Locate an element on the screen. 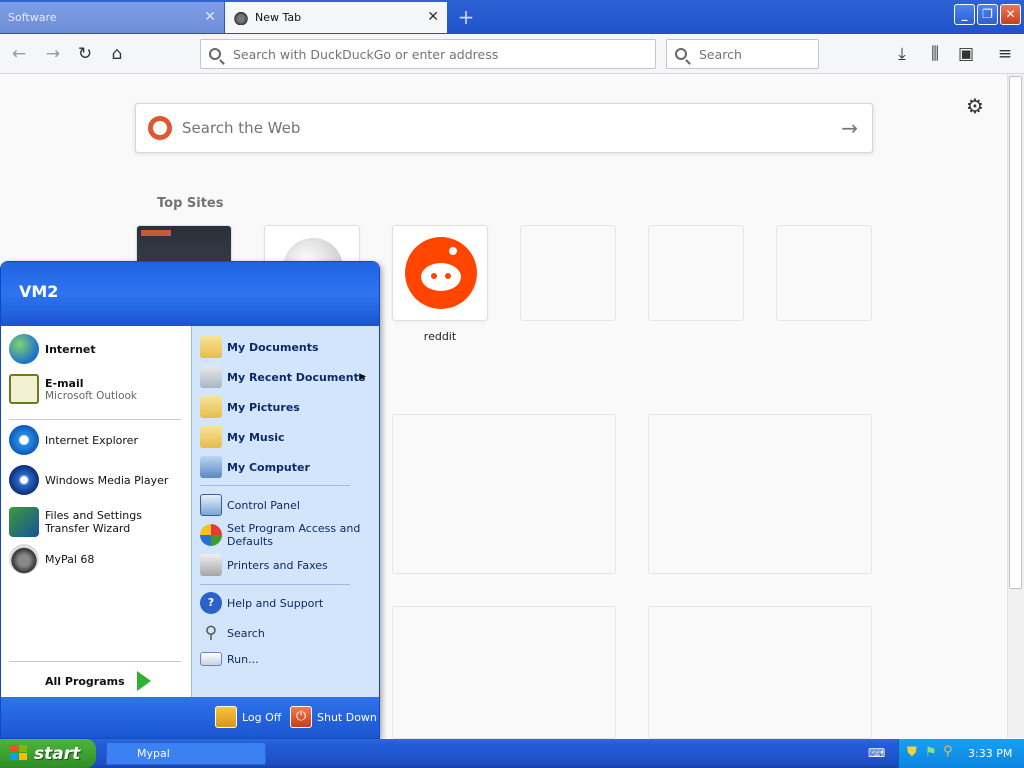 The width and height of the screenshot is (1024, 768). computer-icon is located at coordinates (211, 467).